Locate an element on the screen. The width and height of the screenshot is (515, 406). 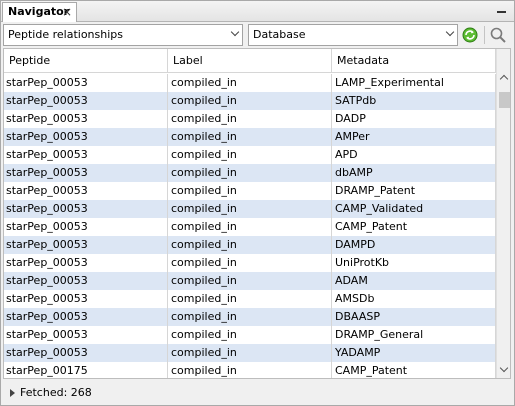
toolbar-separator is located at coordinates (484, 35).